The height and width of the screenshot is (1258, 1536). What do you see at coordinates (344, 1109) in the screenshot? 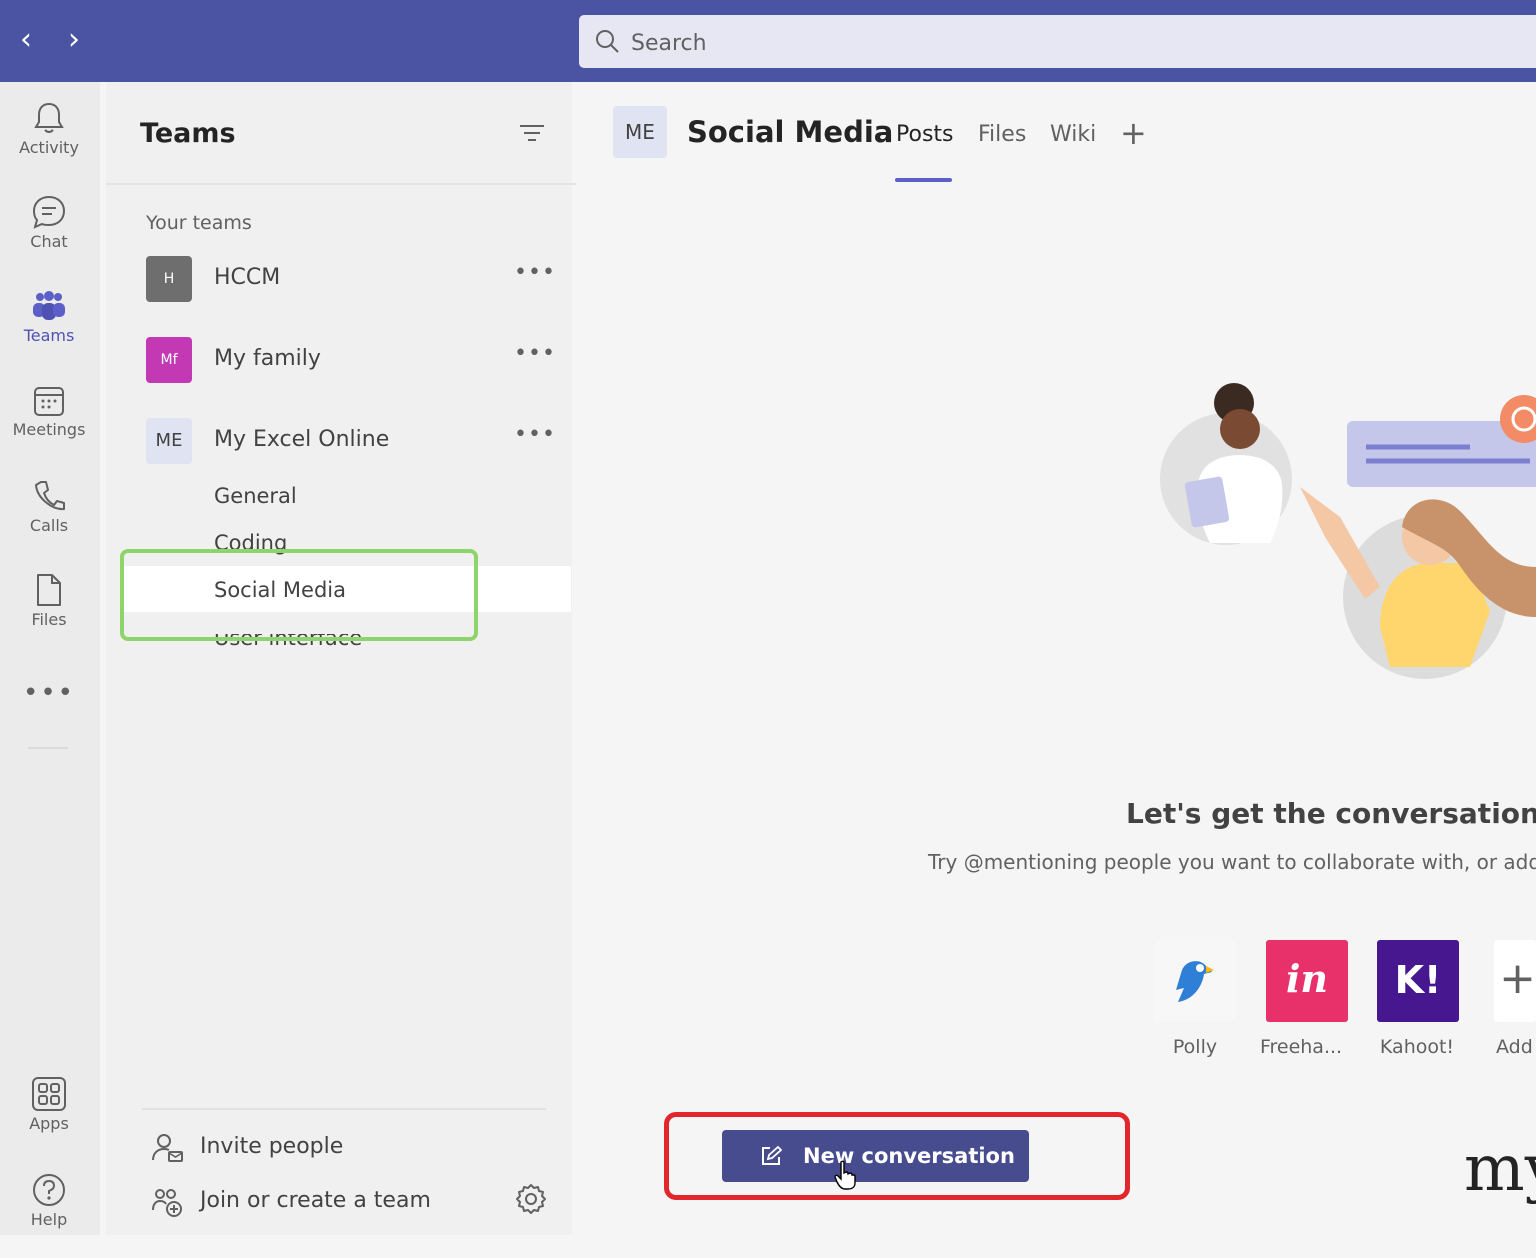
I see `panel-bottom-divider` at bounding box center [344, 1109].